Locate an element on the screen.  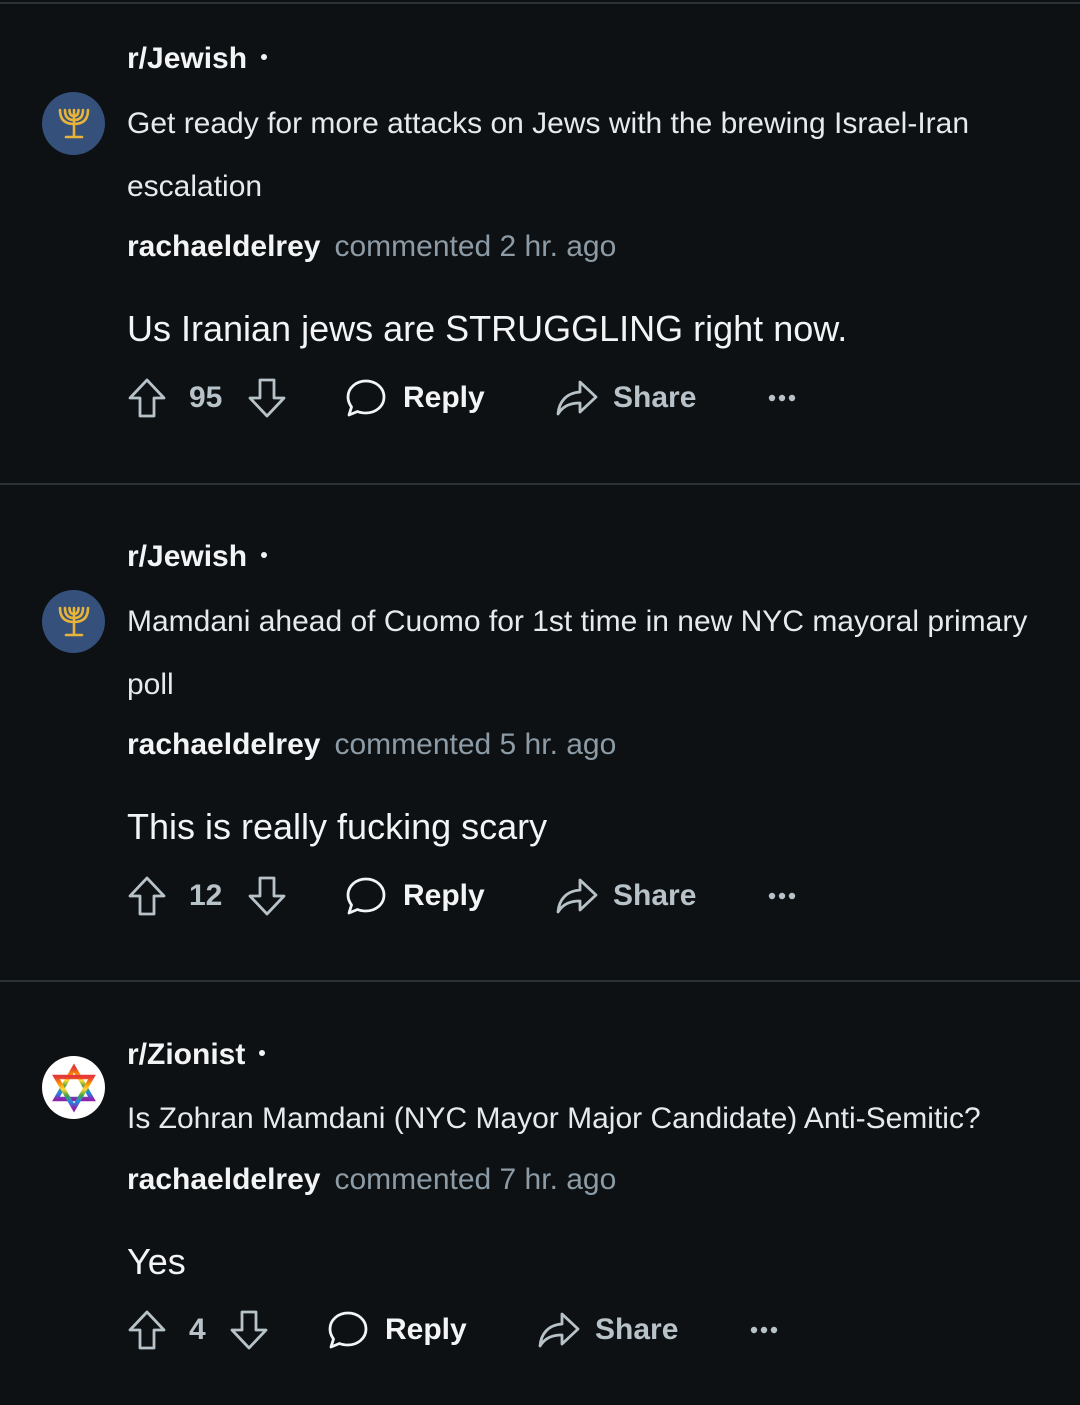
comment-body: Yes is located at coordinates (156, 1261).